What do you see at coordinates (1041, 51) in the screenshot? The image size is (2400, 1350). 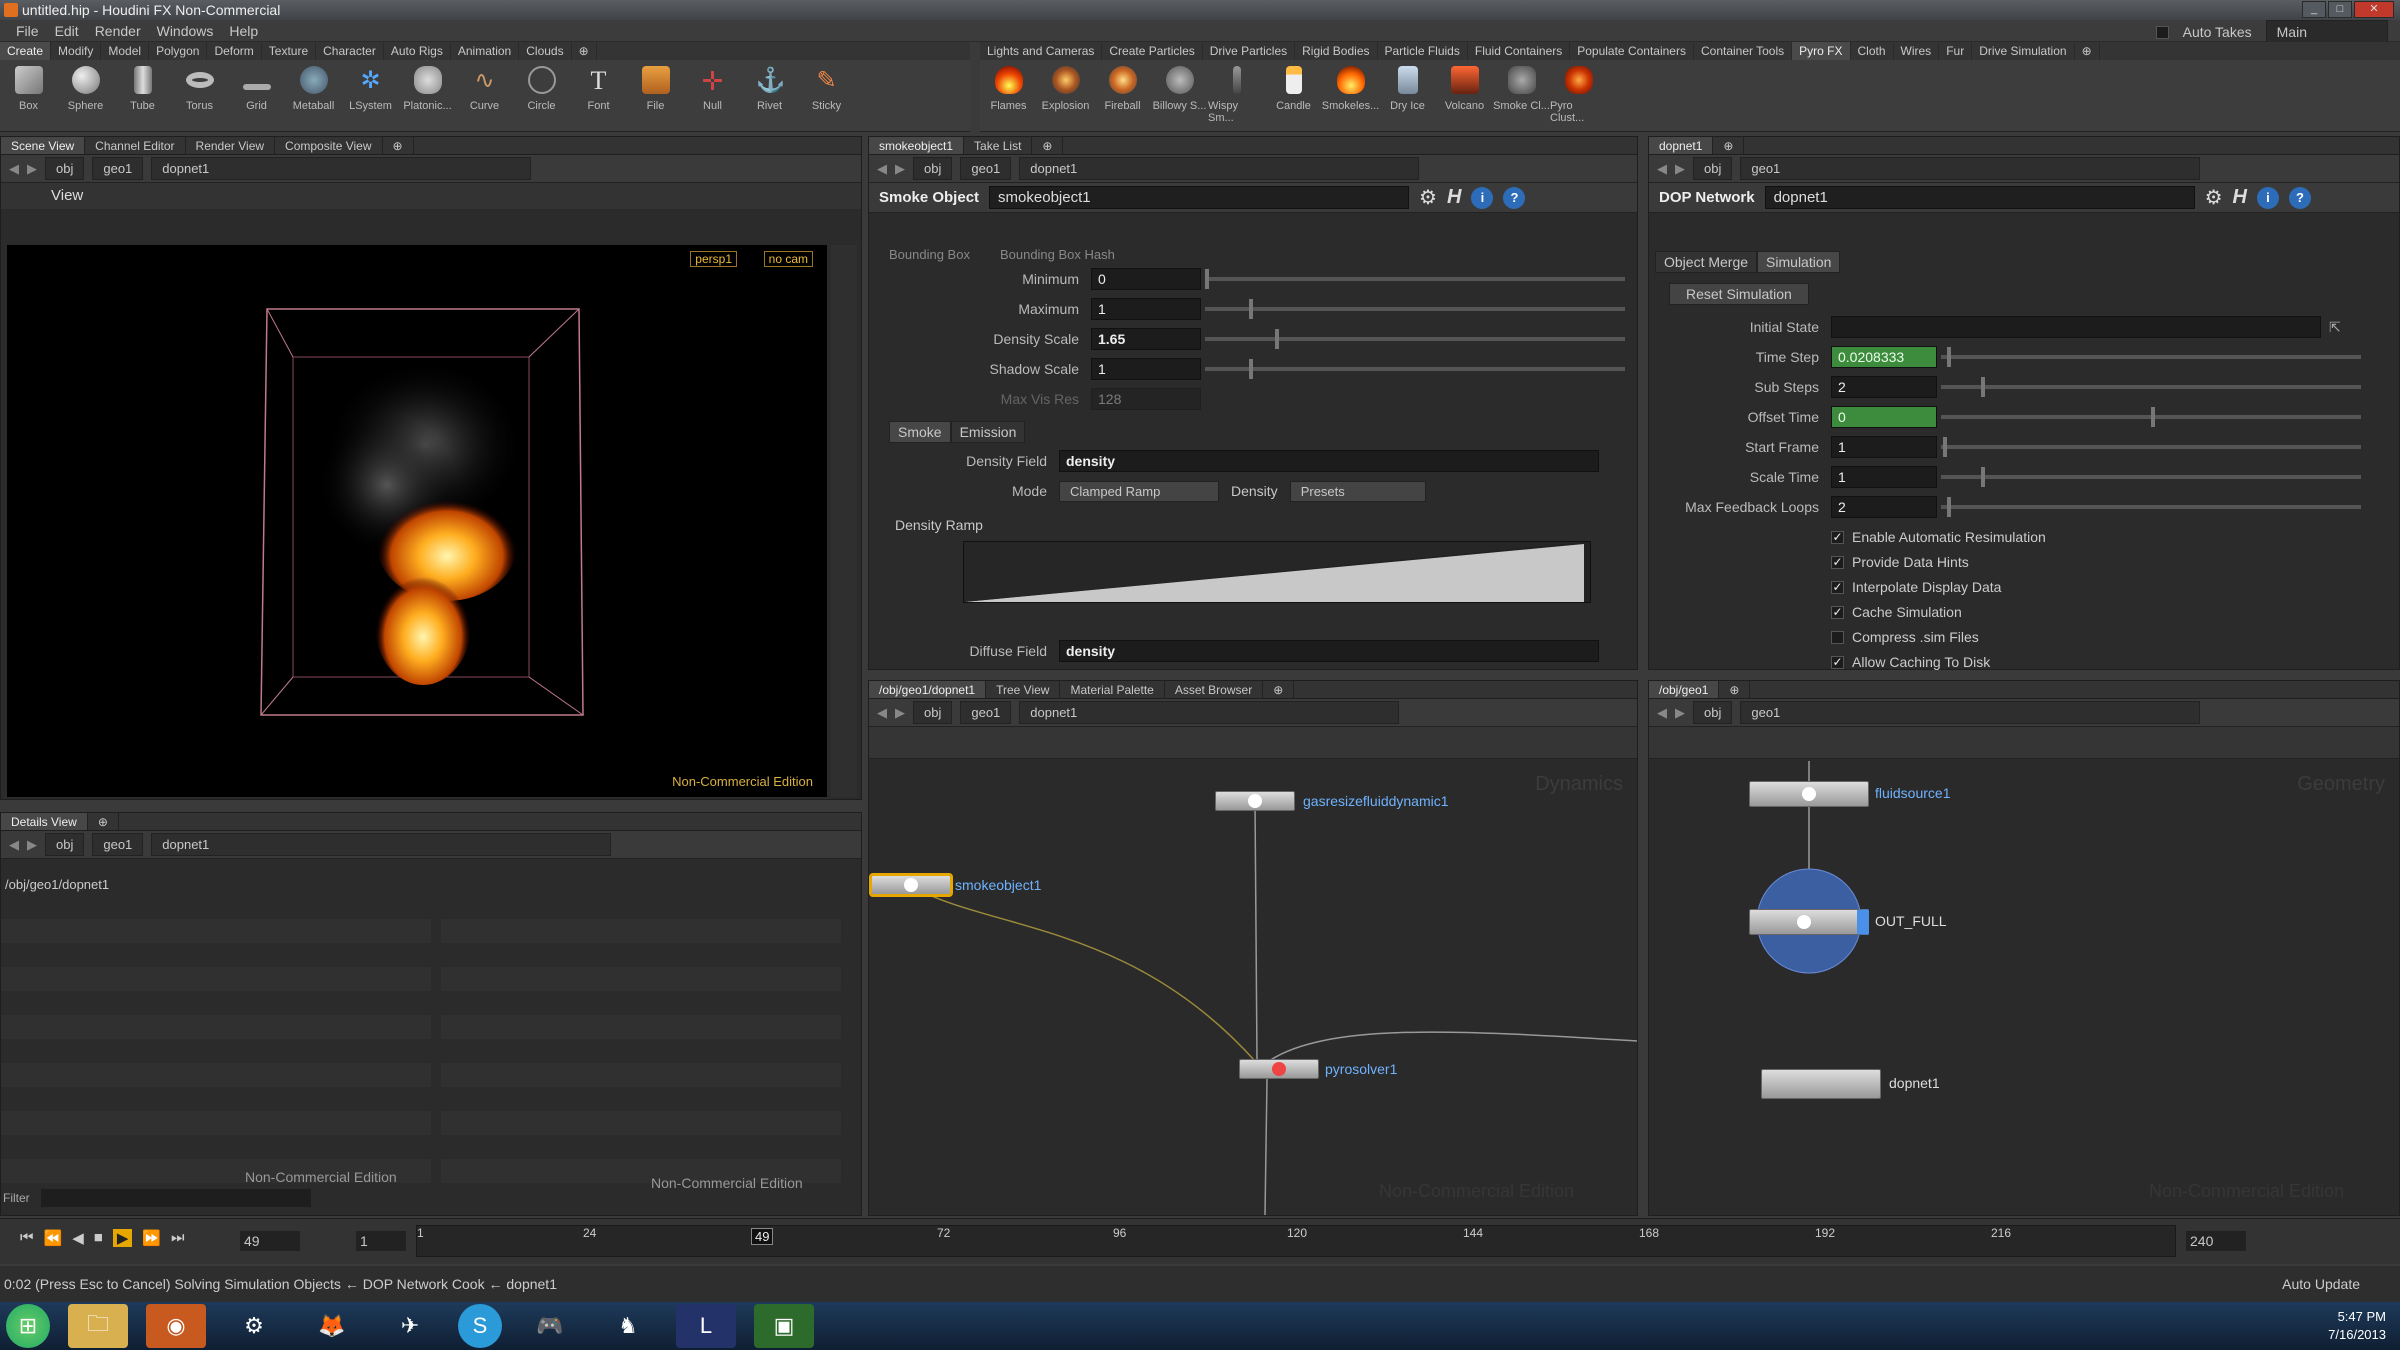 I see `shelf-tab-lights-cameras: Lights and Cameras` at bounding box center [1041, 51].